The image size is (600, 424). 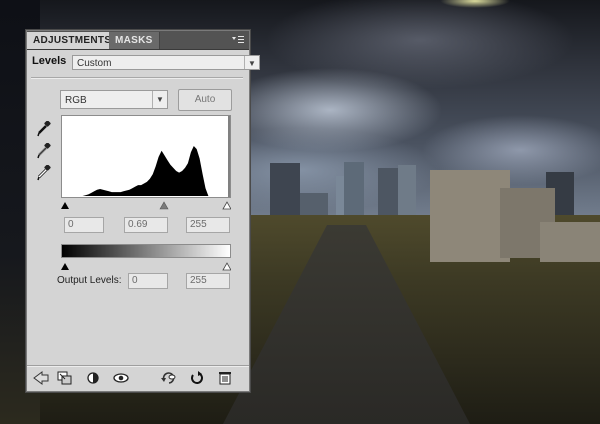 I want to click on tab-masks: MASKS, so click(x=134, y=40).